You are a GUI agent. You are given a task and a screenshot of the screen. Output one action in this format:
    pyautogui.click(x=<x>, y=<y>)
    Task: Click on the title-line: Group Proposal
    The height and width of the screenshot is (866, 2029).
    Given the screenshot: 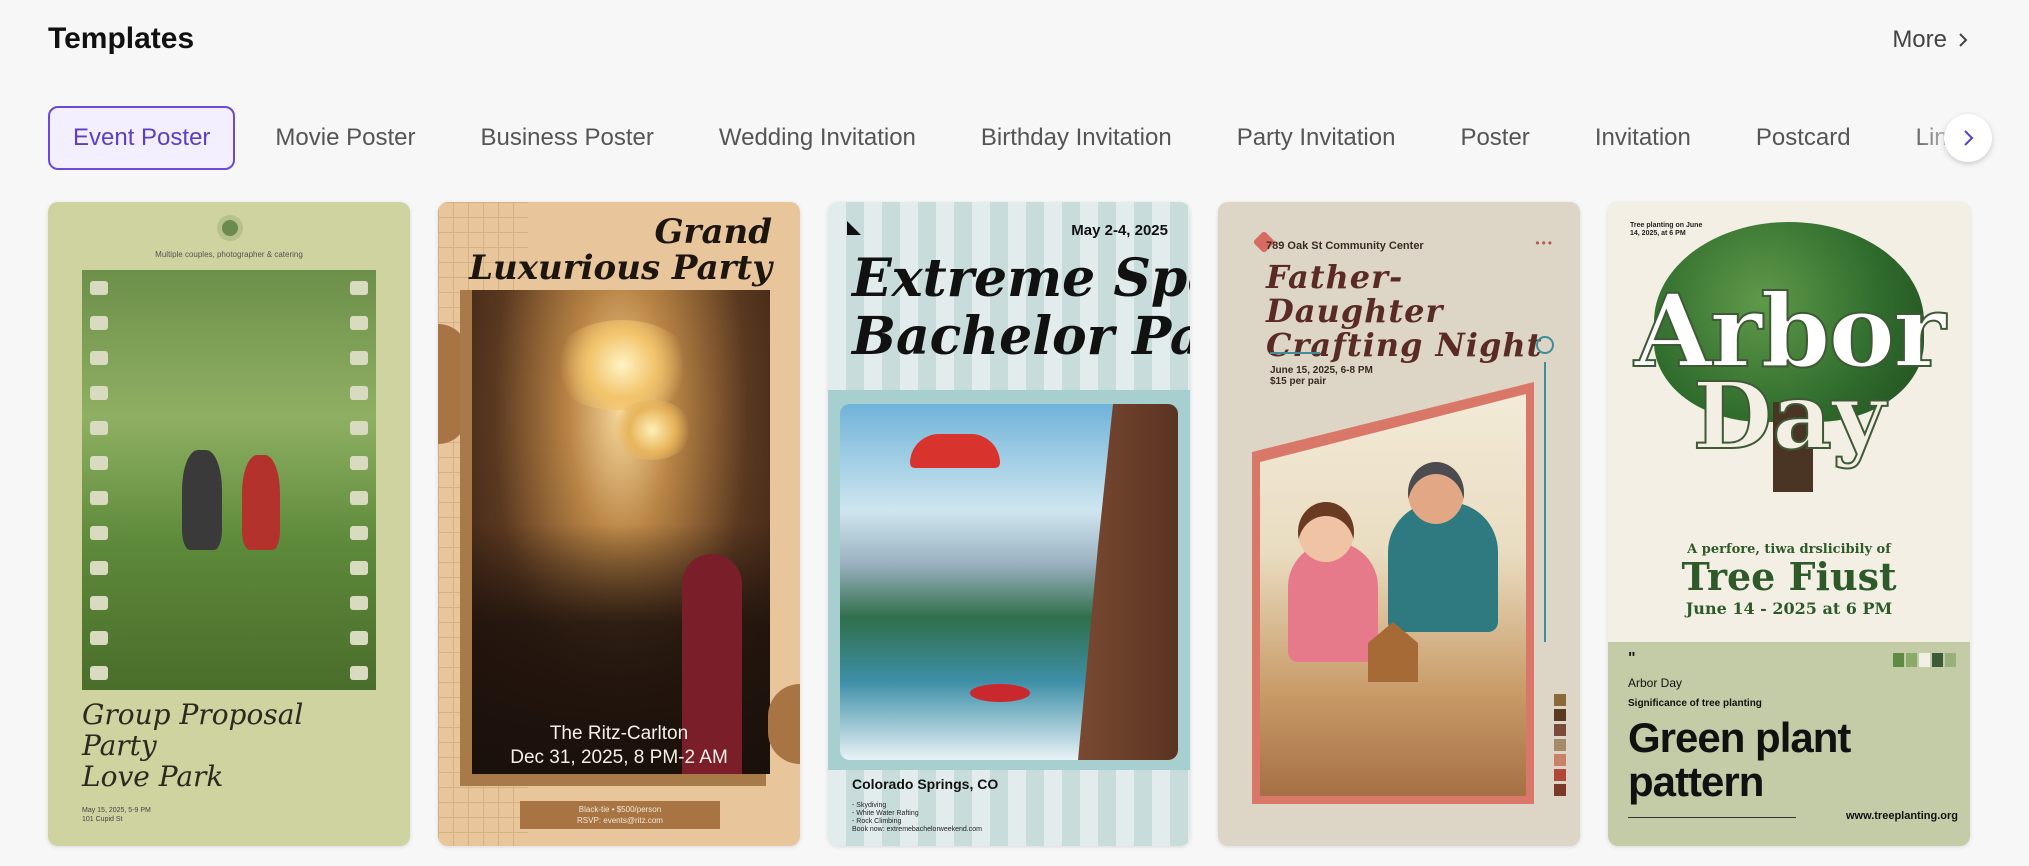 What is the action you would take?
    pyautogui.click(x=193, y=714)
    